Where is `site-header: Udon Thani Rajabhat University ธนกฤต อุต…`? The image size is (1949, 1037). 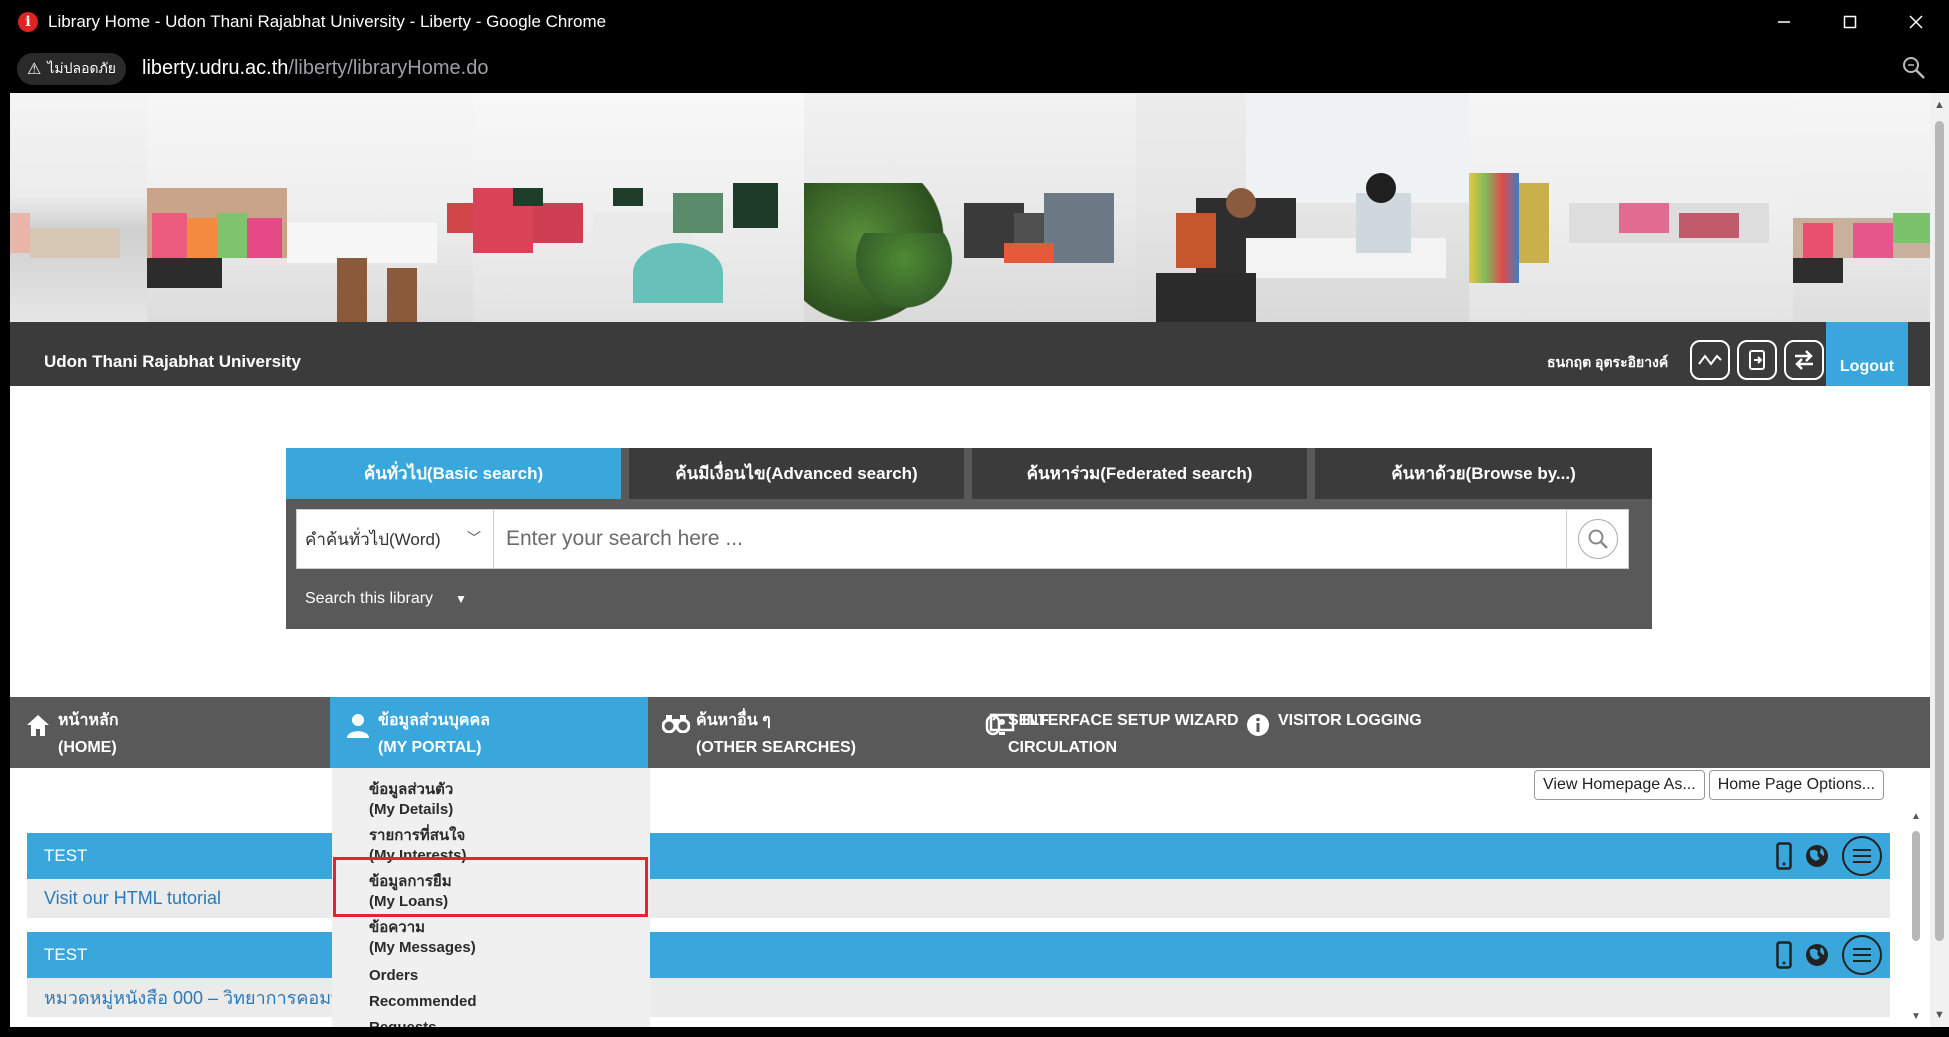 site-header: Udon Thani Rajabhat University ธนกฤต อุต… is located at coordinates (970, 354).